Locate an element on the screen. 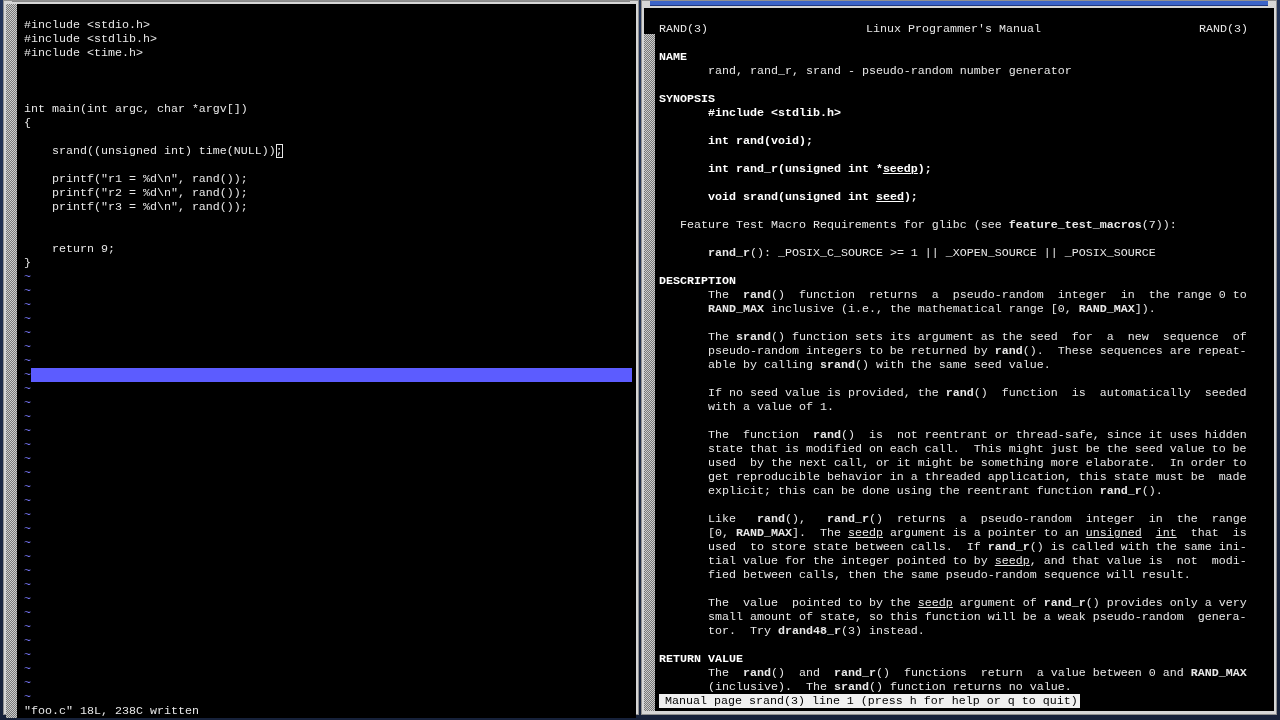 The image size is (1280, 720). code-line: #include <stdlib.h> is located at coordinates (90, 39).